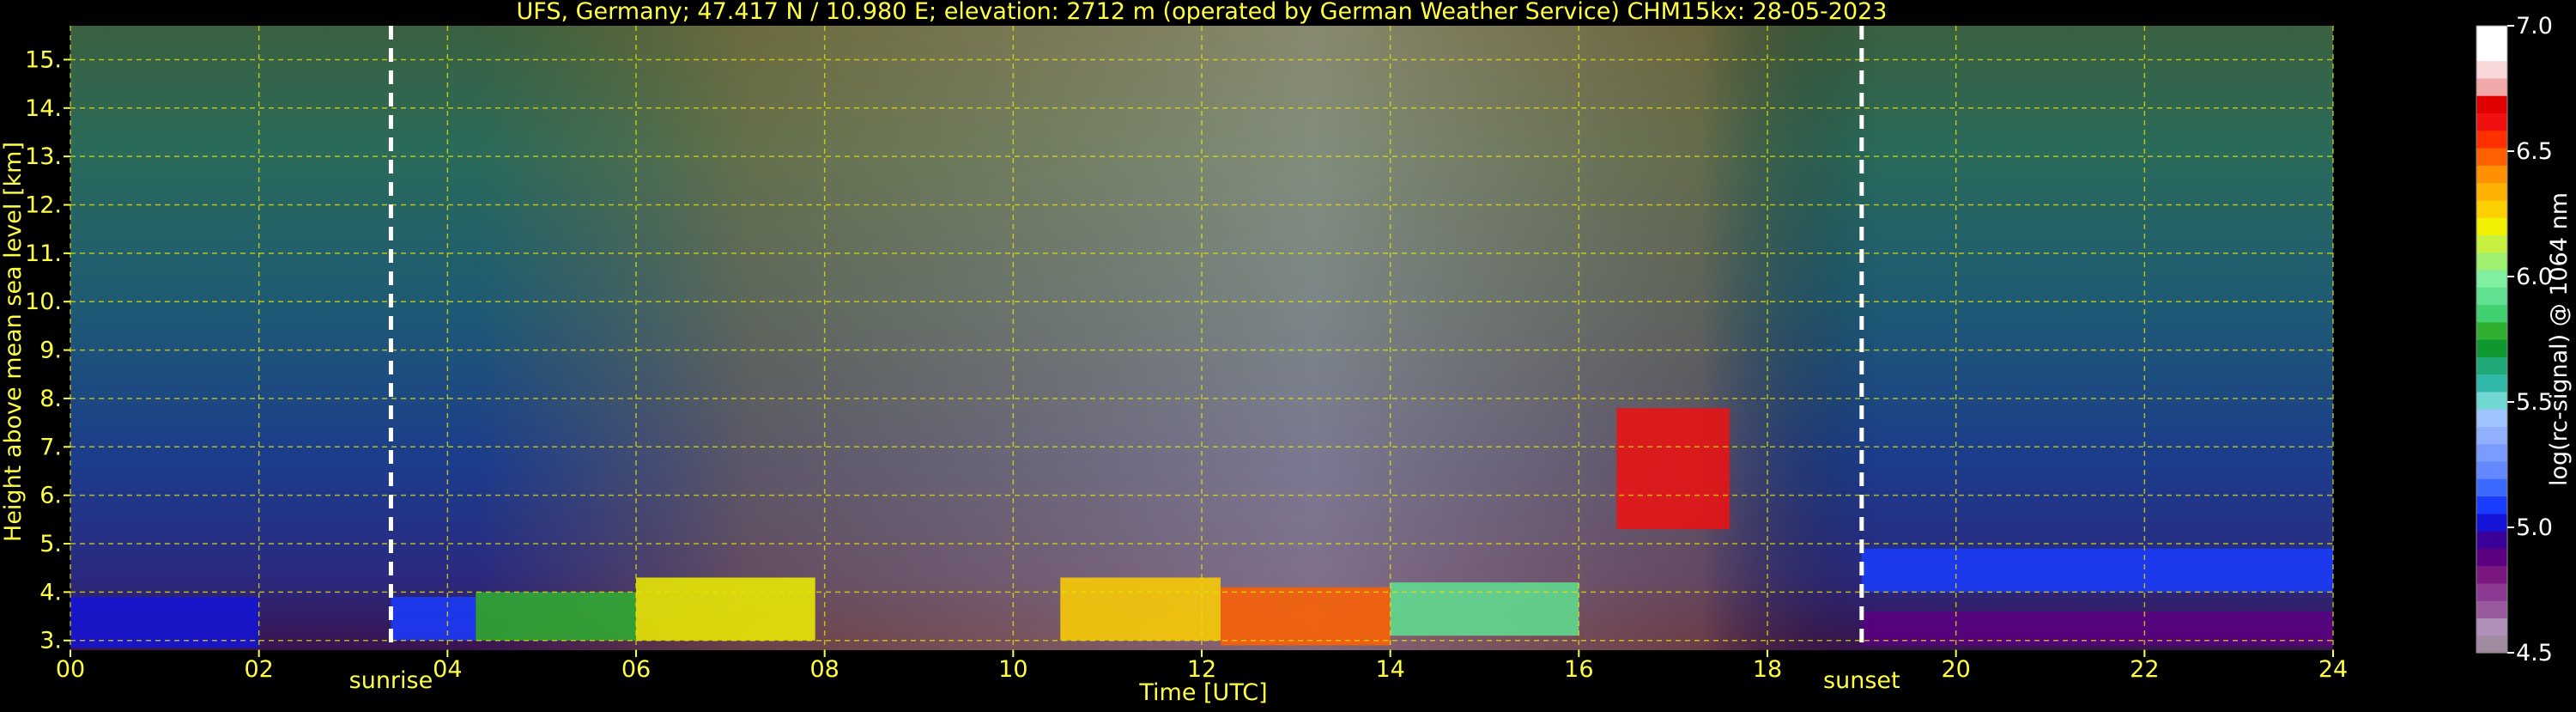 The image size is (2576, 712). What do you see at coordinates (43, 206) in the screenshot?
I see `y-tick-label: 12.` at bounding box center [43, 206].